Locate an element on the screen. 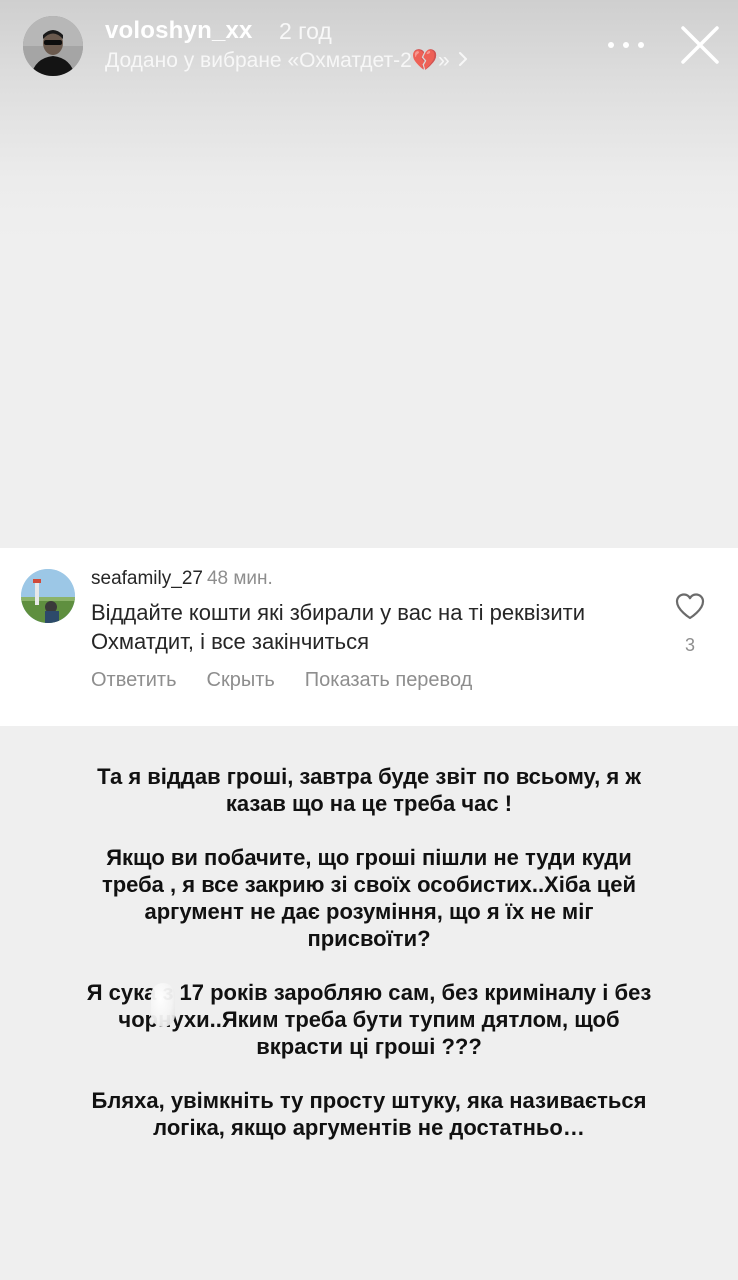  censor-sticker is located at coordinates (163, 1005).